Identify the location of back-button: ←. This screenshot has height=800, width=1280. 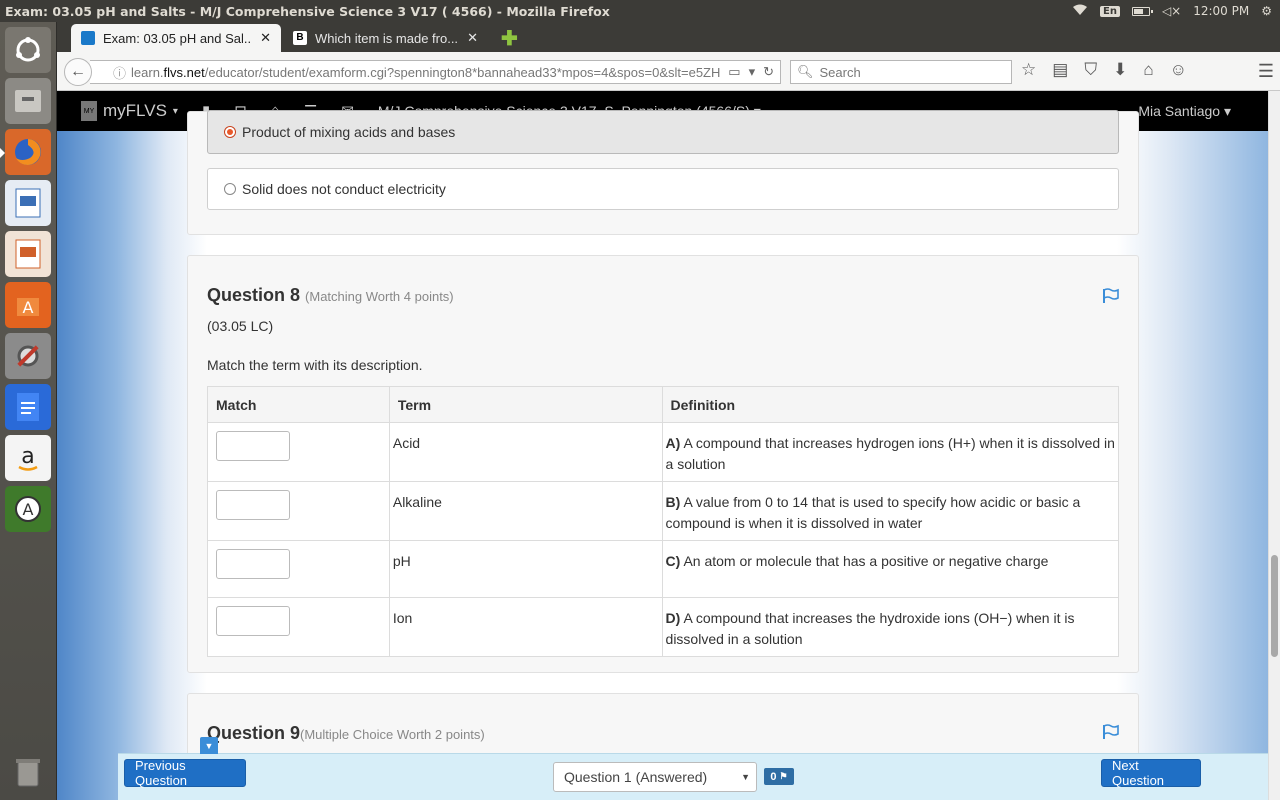
(78, 72).